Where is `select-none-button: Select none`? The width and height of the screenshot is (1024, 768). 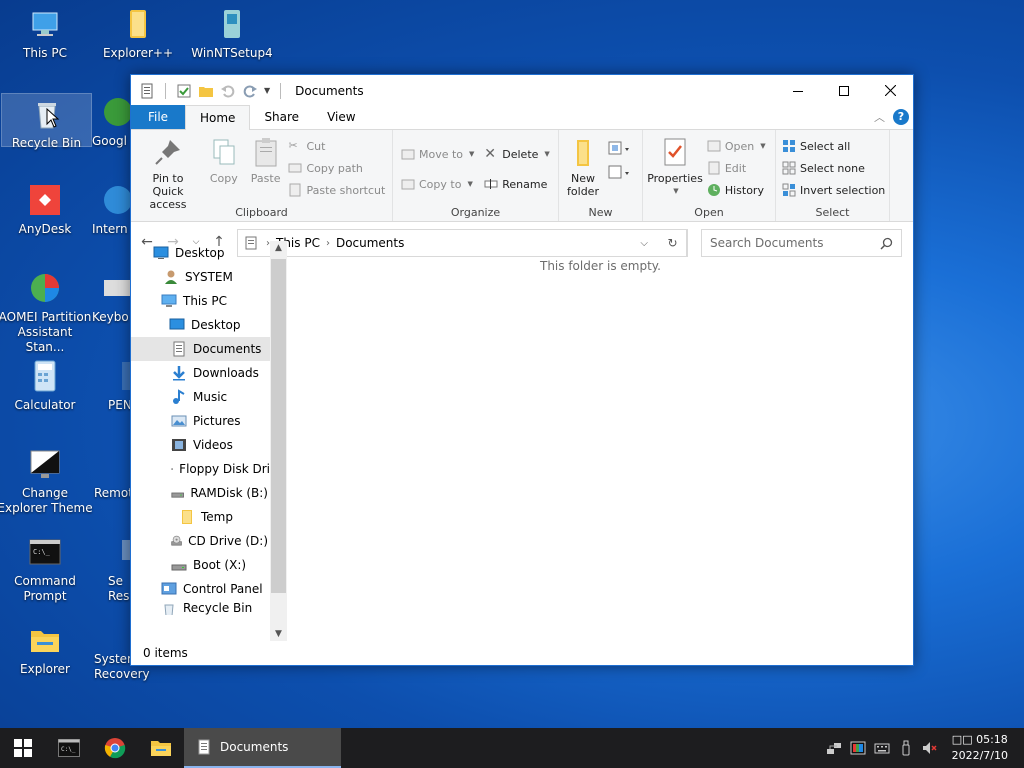
select-none-button: Select none is located at coordinates (833, 168).